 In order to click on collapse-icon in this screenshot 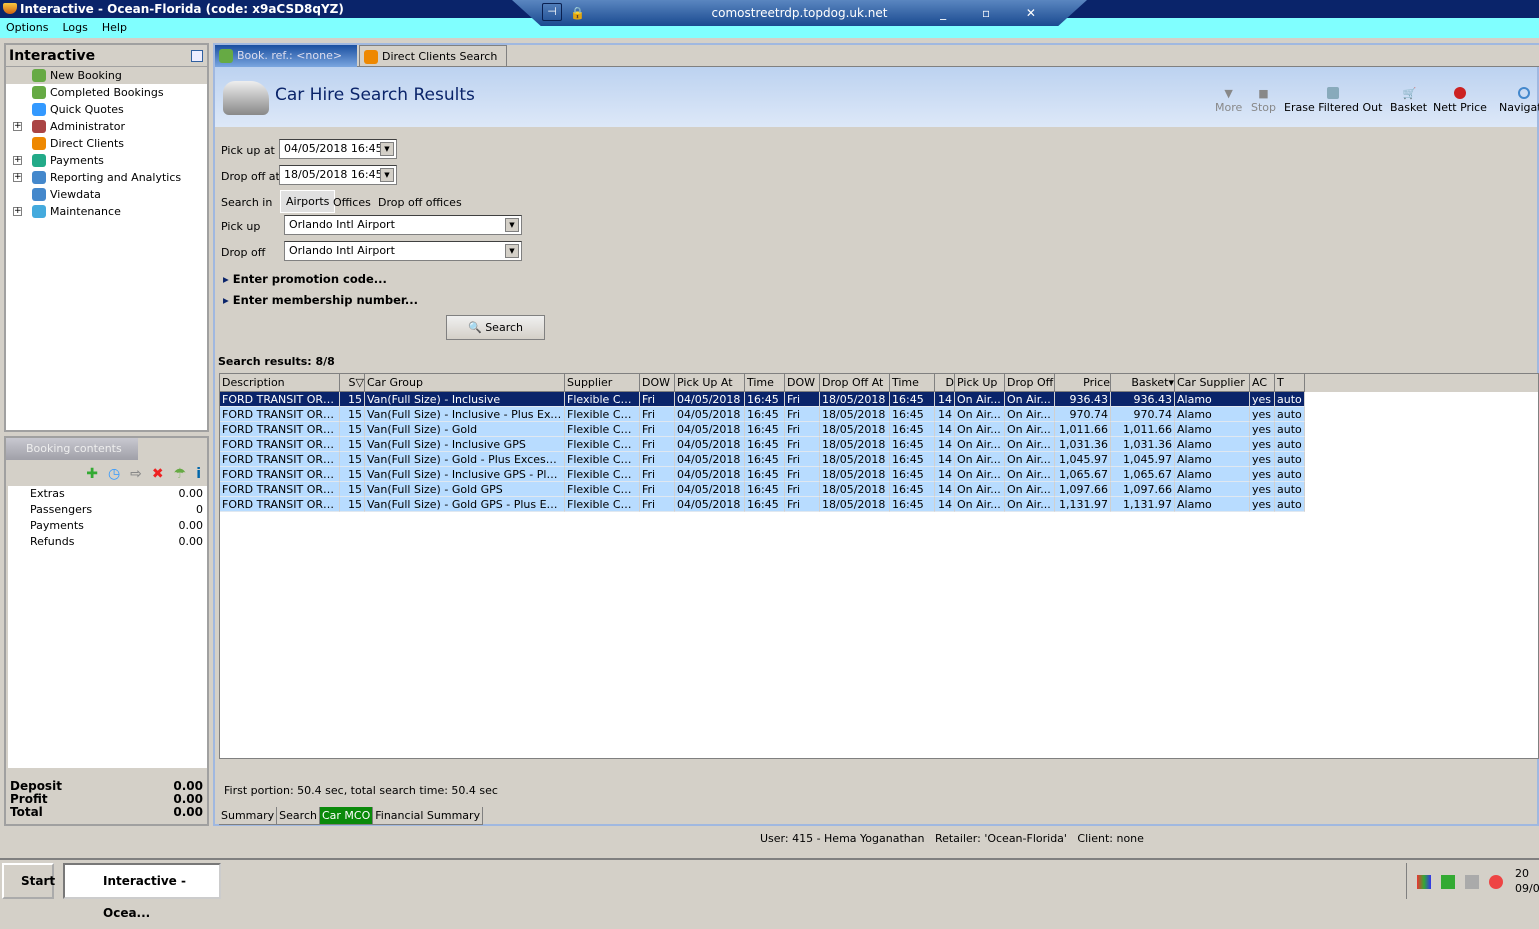, I will do `click(197, 56)`.